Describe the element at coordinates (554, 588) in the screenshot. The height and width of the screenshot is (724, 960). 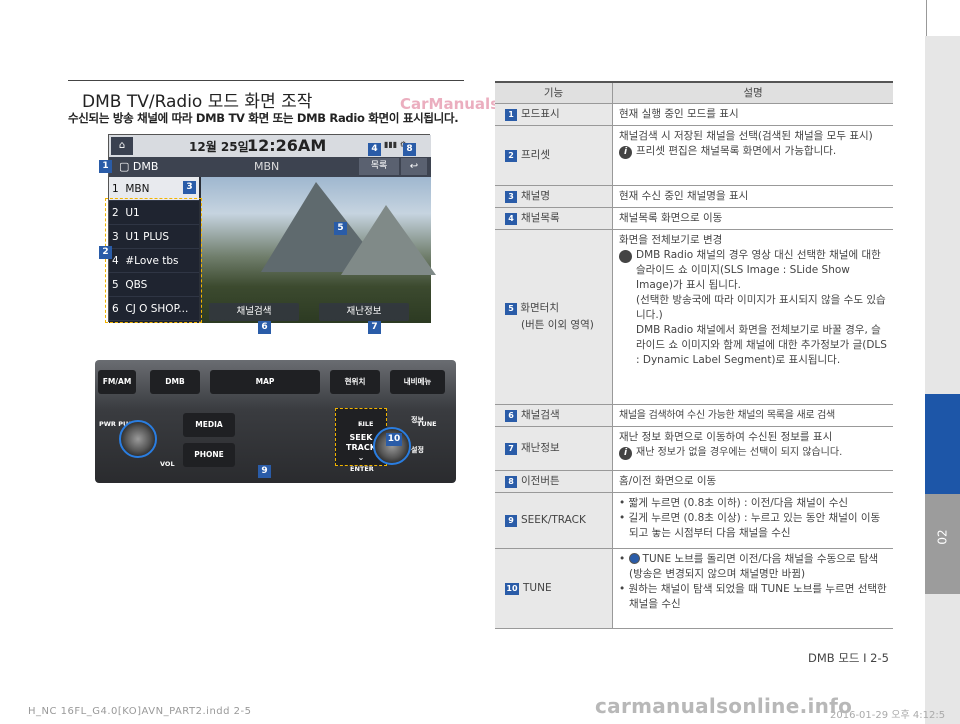
I see `row-function: 10 TUNE` at that location.